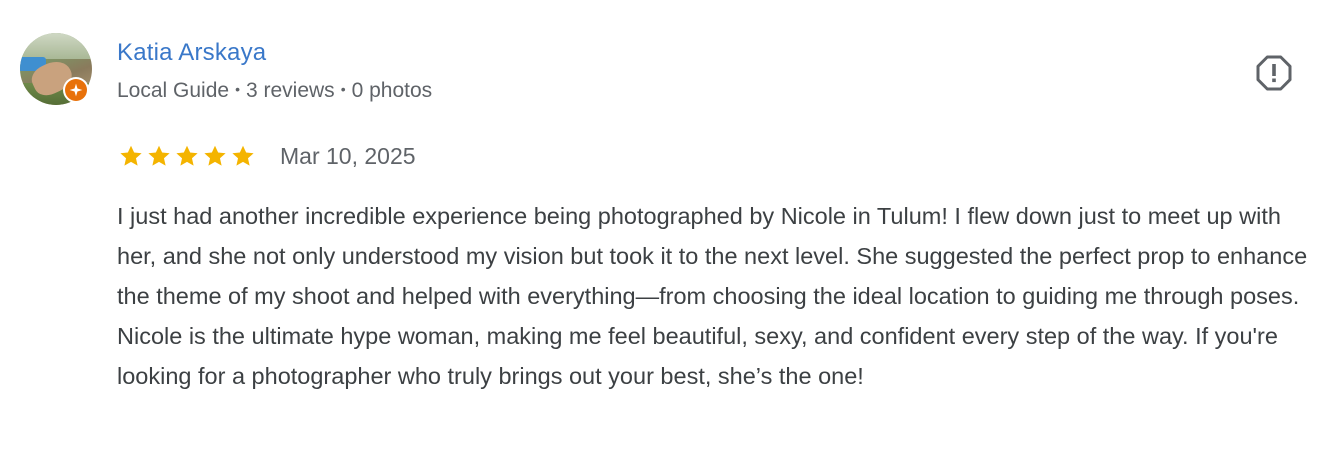 The width and height of the screenshot is (1334, 468). I want to click on reviewer-meta: Local Guide • 3 reviews • 0 photos, so click(274, 90).